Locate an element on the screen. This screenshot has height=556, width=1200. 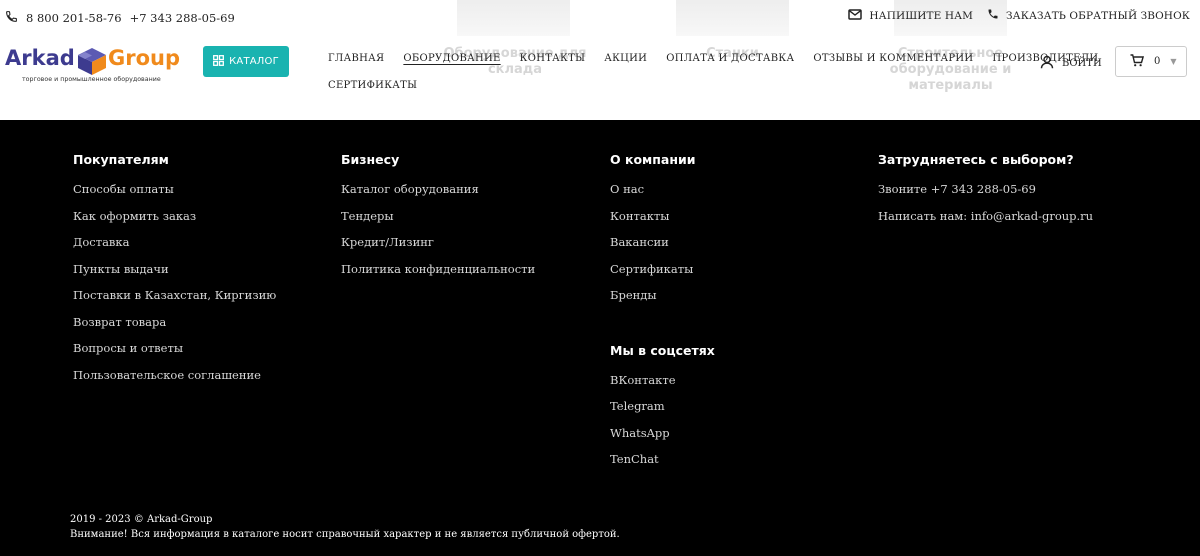
mail-icon is located at coordinates (855, 15).